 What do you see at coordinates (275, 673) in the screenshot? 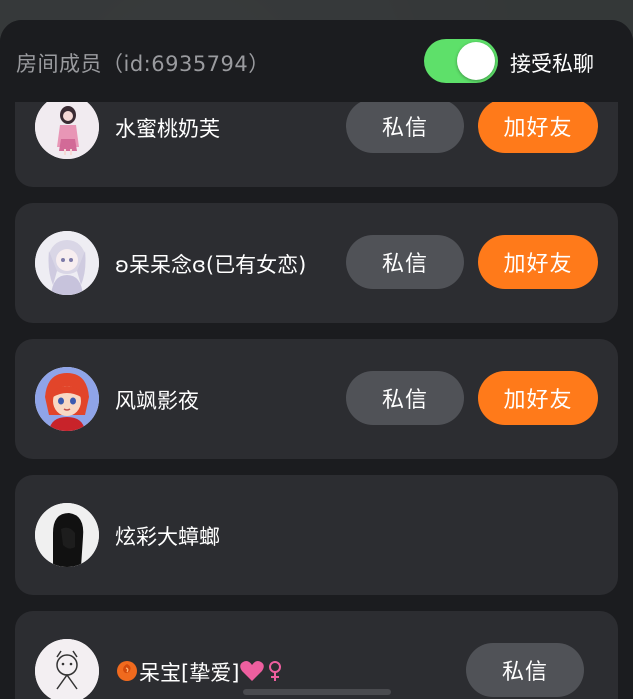
I see `female-symbol-icon` at bounding box center [275, 673].